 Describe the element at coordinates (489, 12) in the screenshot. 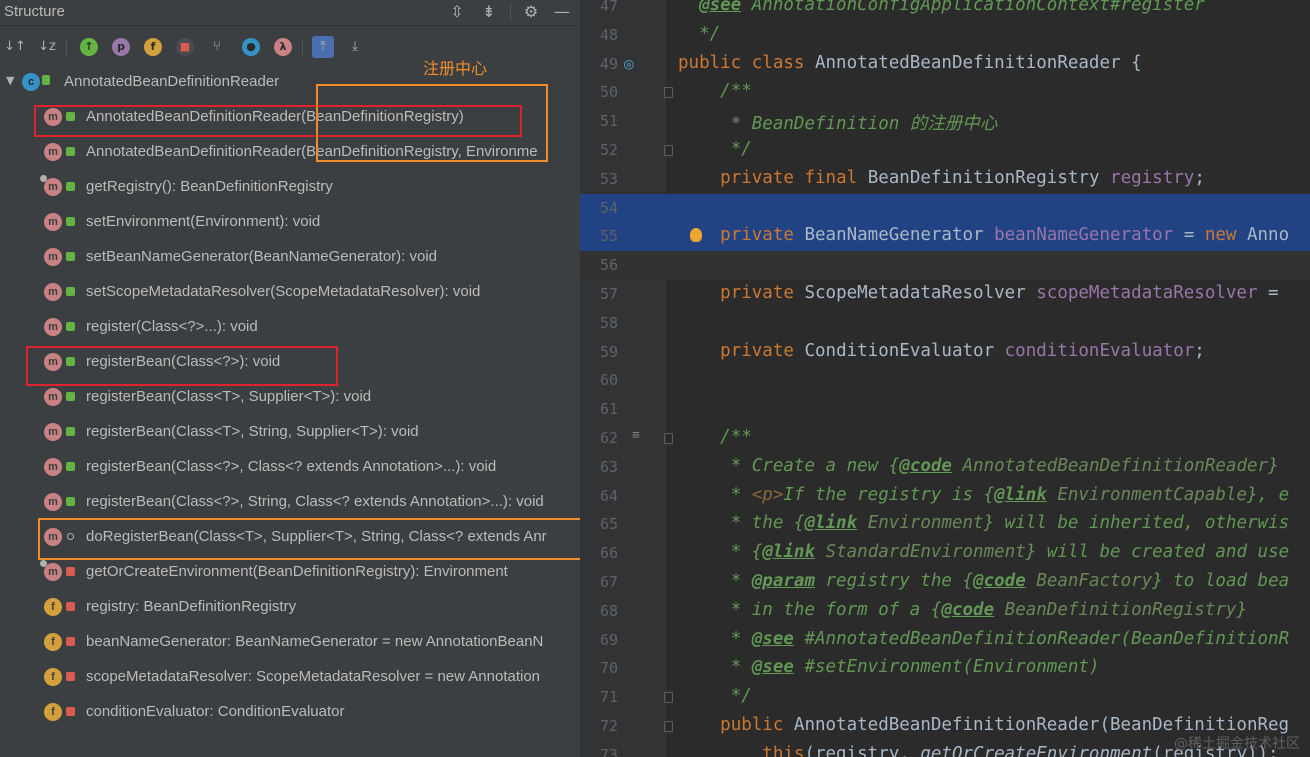

I see `collapse-all-icon: ⇟` at that location.